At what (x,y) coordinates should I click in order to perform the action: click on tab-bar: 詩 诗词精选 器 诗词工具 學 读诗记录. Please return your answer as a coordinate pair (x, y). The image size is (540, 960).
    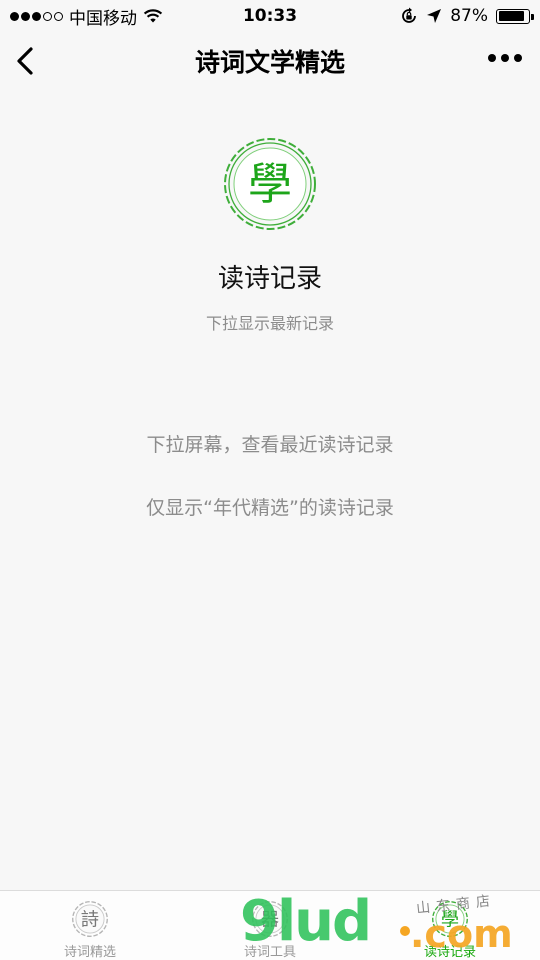
    Looking at the image, I should click on (270, 925).